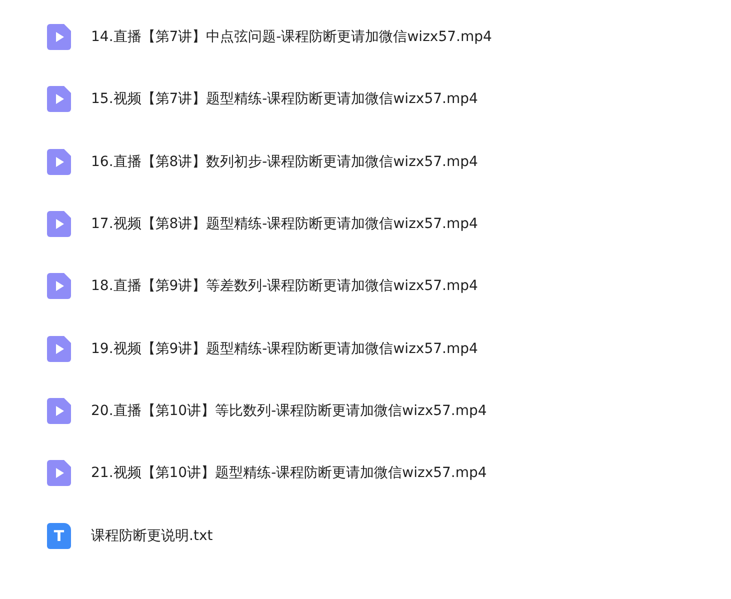 This screenshot has height=599, width=731. I want to click on file-name: 20.直播【第10讲】等比数列-课程防断更请加微信wizx57.mp4, so click(289, 411).